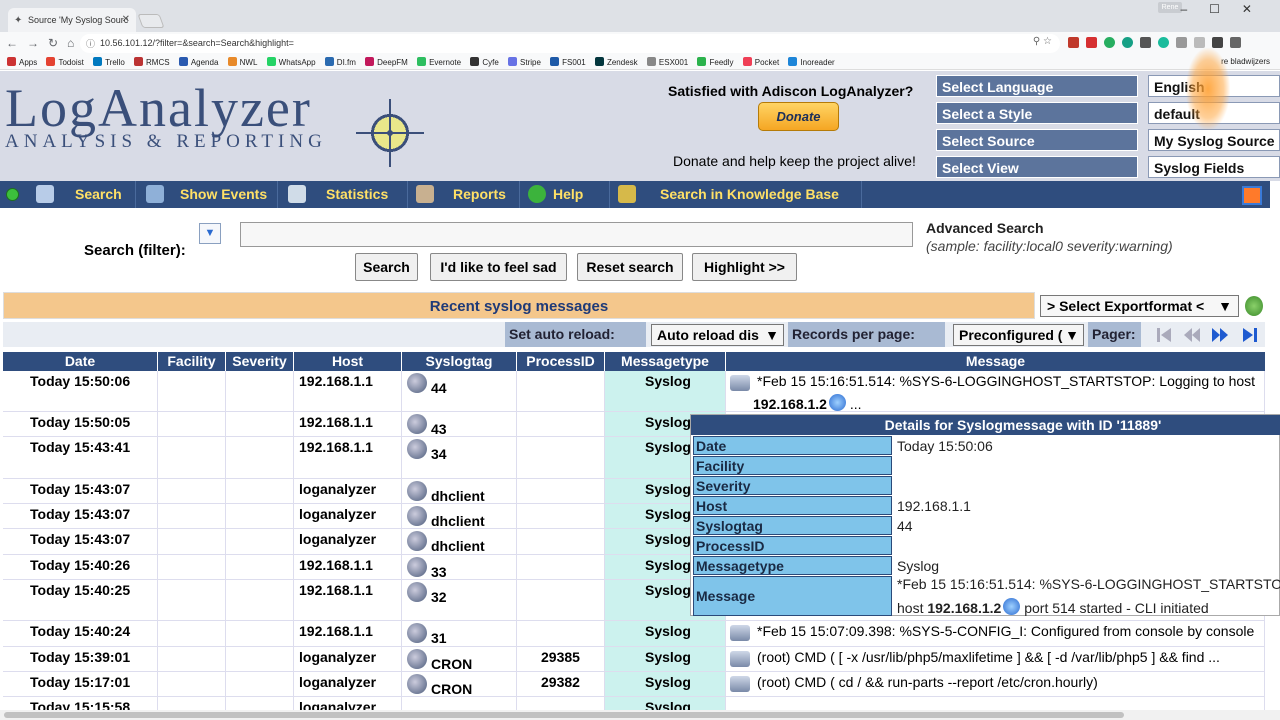 Image resolution: width=1280 pixels, height=720 pixels. I want to click on source-dropdown: My Syslog Source, so click(1214, 140).